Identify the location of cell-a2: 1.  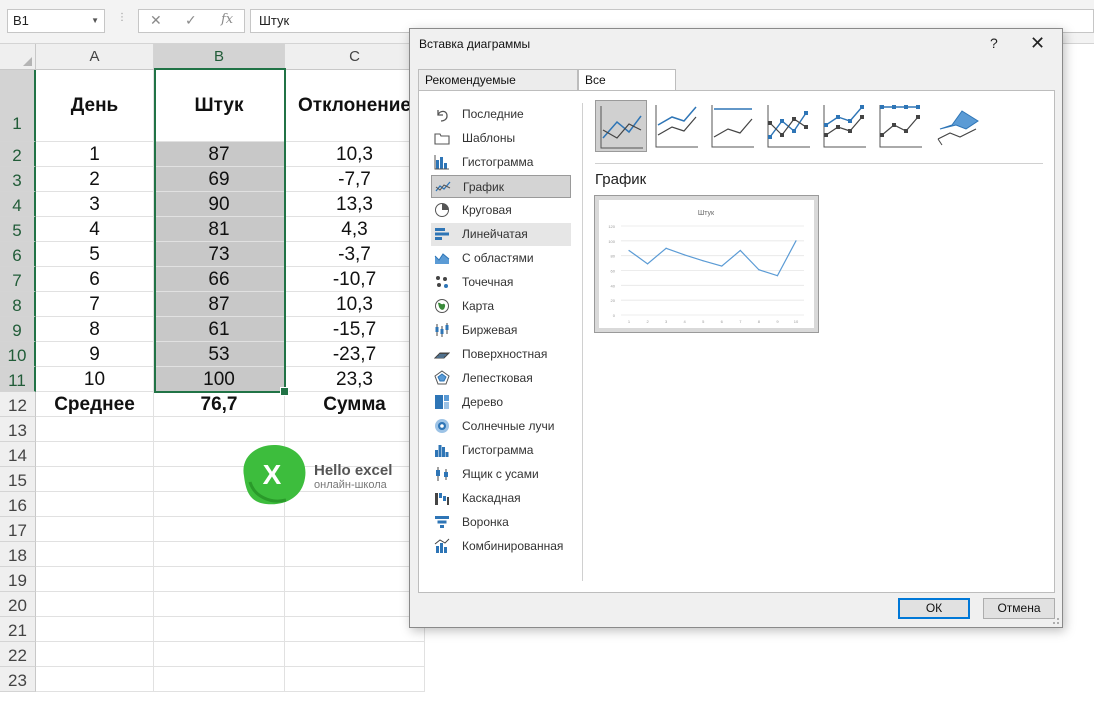
(95, 154).